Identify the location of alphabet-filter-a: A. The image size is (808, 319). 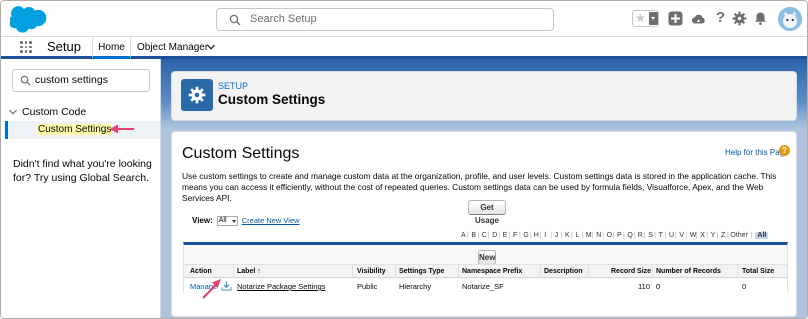
(463, 235).